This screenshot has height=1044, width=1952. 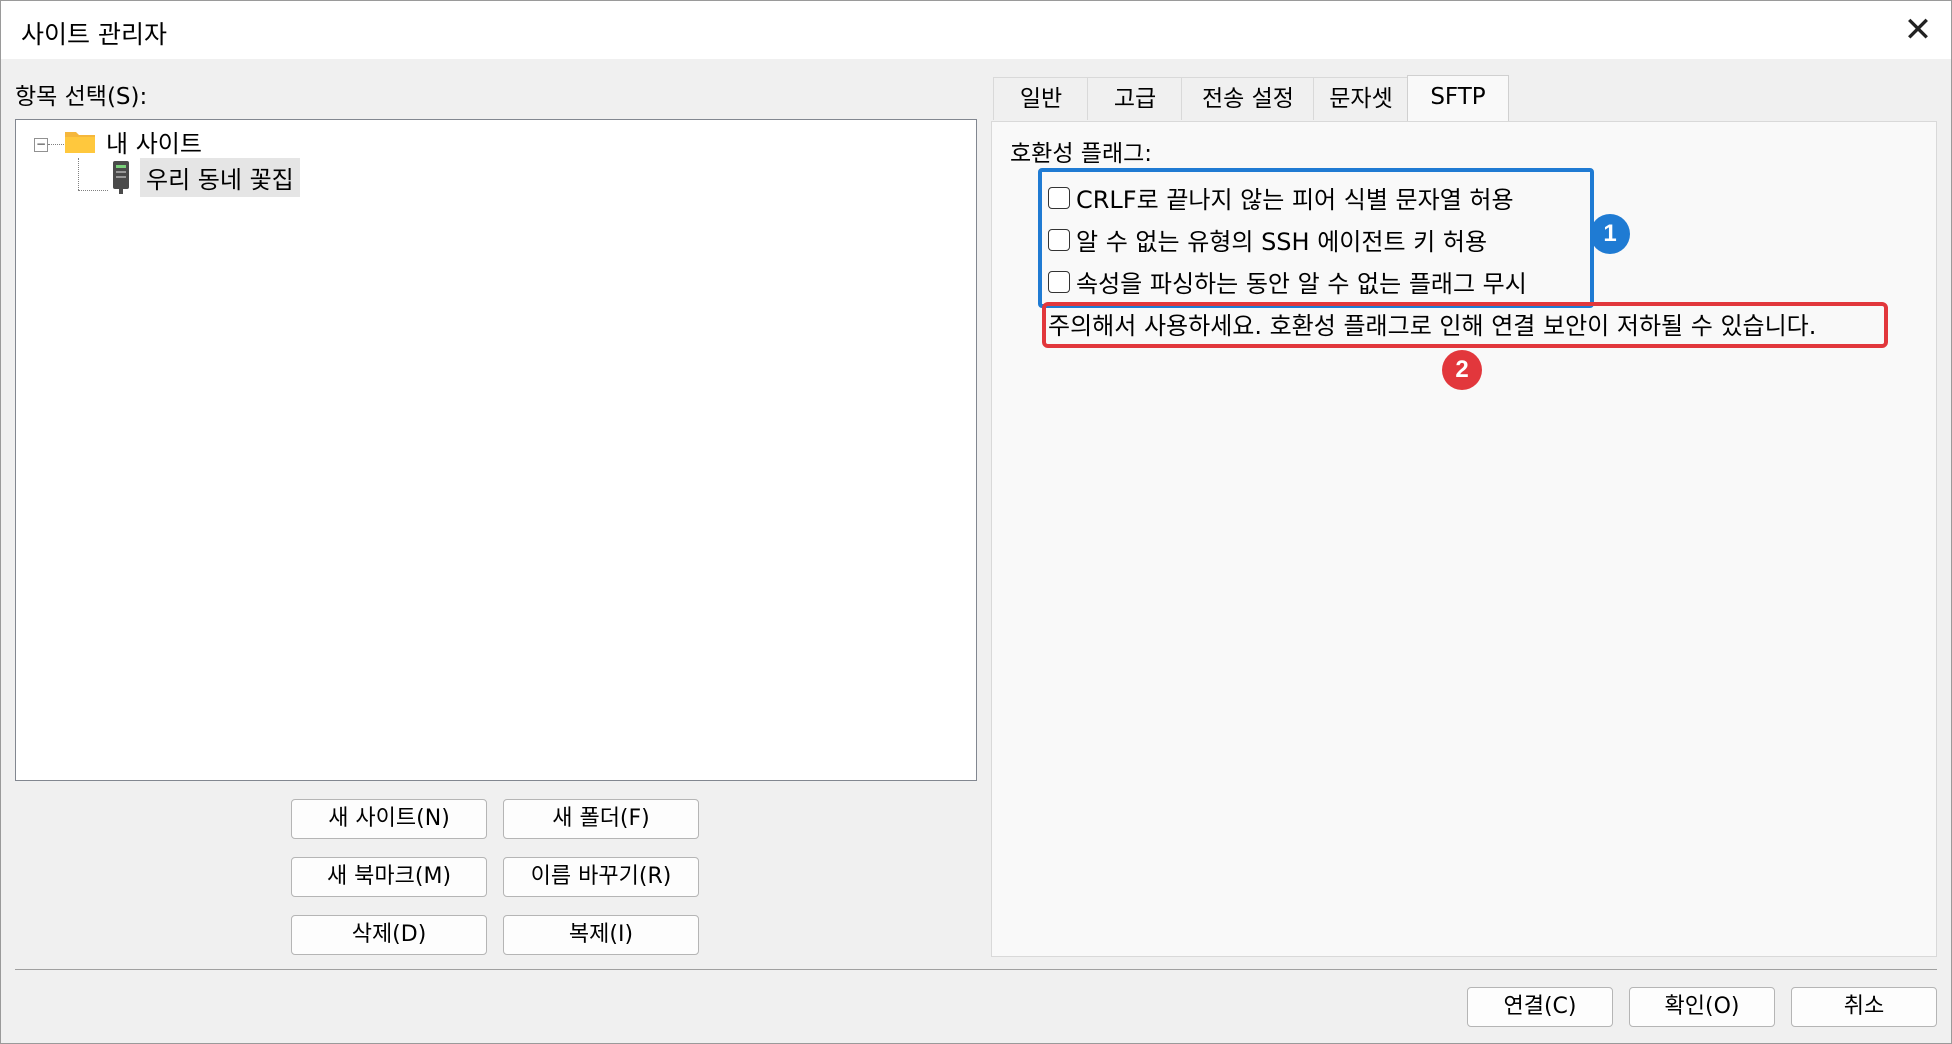 What do you see at coordinates (601, 877) in the screenshot?
I see `rename-button: 이름 바꾸기(R)` at bounding box center [601, 877].